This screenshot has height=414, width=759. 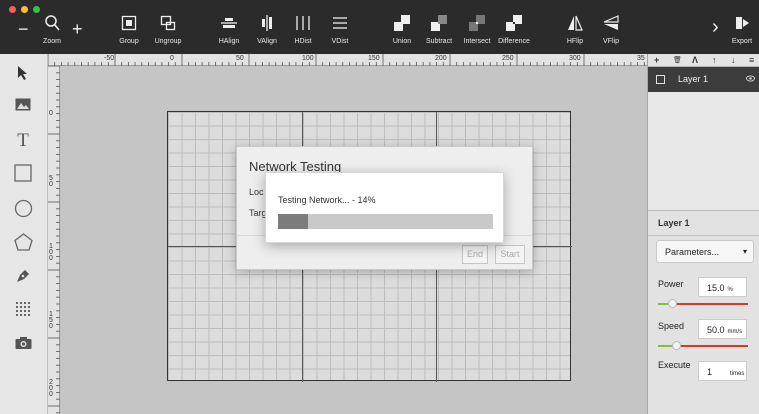 What do you see at coordinates (510, 254) in the screenshot?
I see `start-button: Start` at bounding box center [510, 254].